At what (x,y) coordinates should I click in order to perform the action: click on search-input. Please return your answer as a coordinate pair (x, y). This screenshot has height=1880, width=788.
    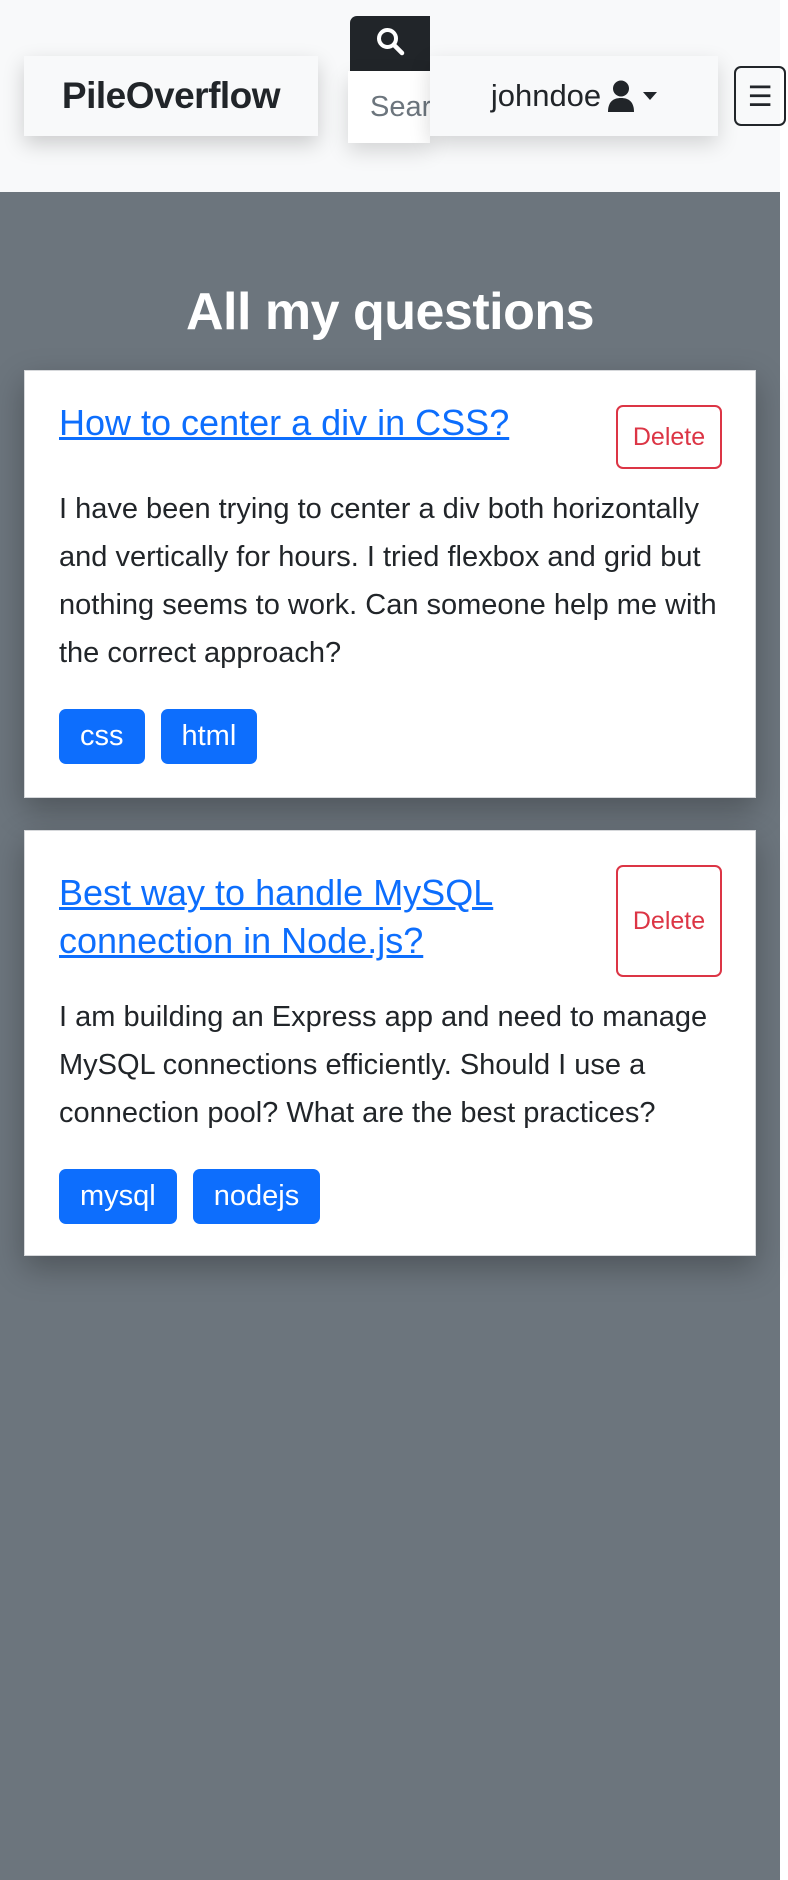
    Looking at the image, I should click on (389, 107).